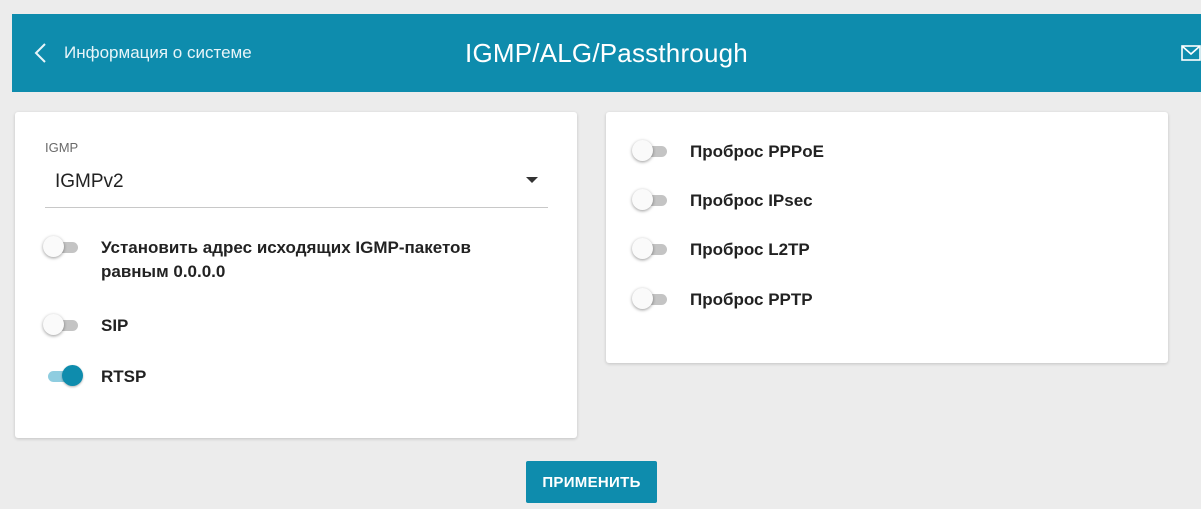  Describe the element at coordinates (40, 53) in the screenshot. I see `chevron-left-icon` at that location.